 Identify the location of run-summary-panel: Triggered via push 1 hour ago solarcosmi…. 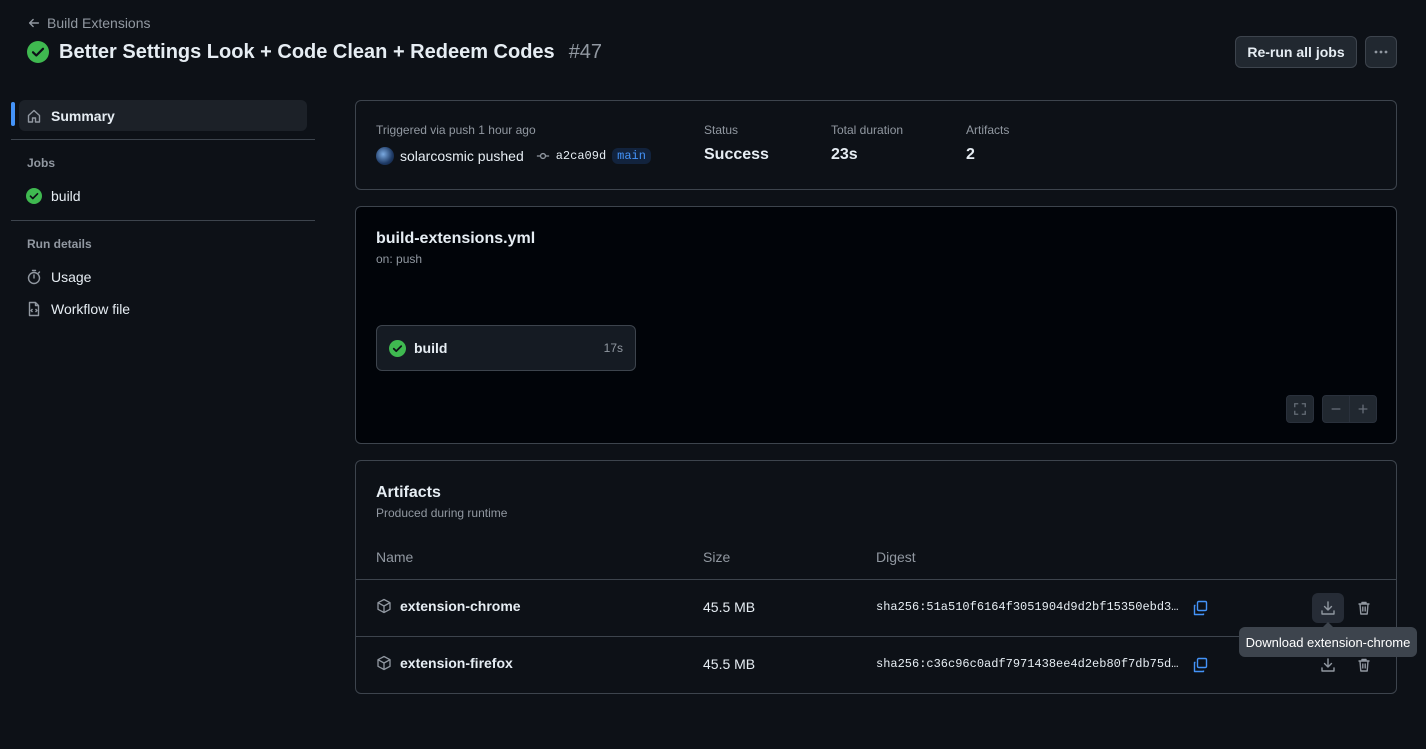
(876, 145).